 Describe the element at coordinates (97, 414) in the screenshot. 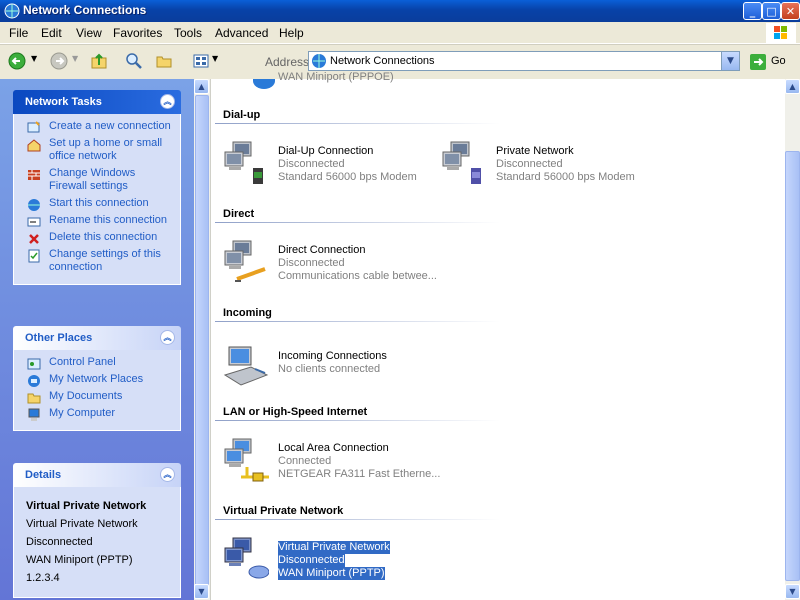

I see `place-my-computer: My Computer` at that location.